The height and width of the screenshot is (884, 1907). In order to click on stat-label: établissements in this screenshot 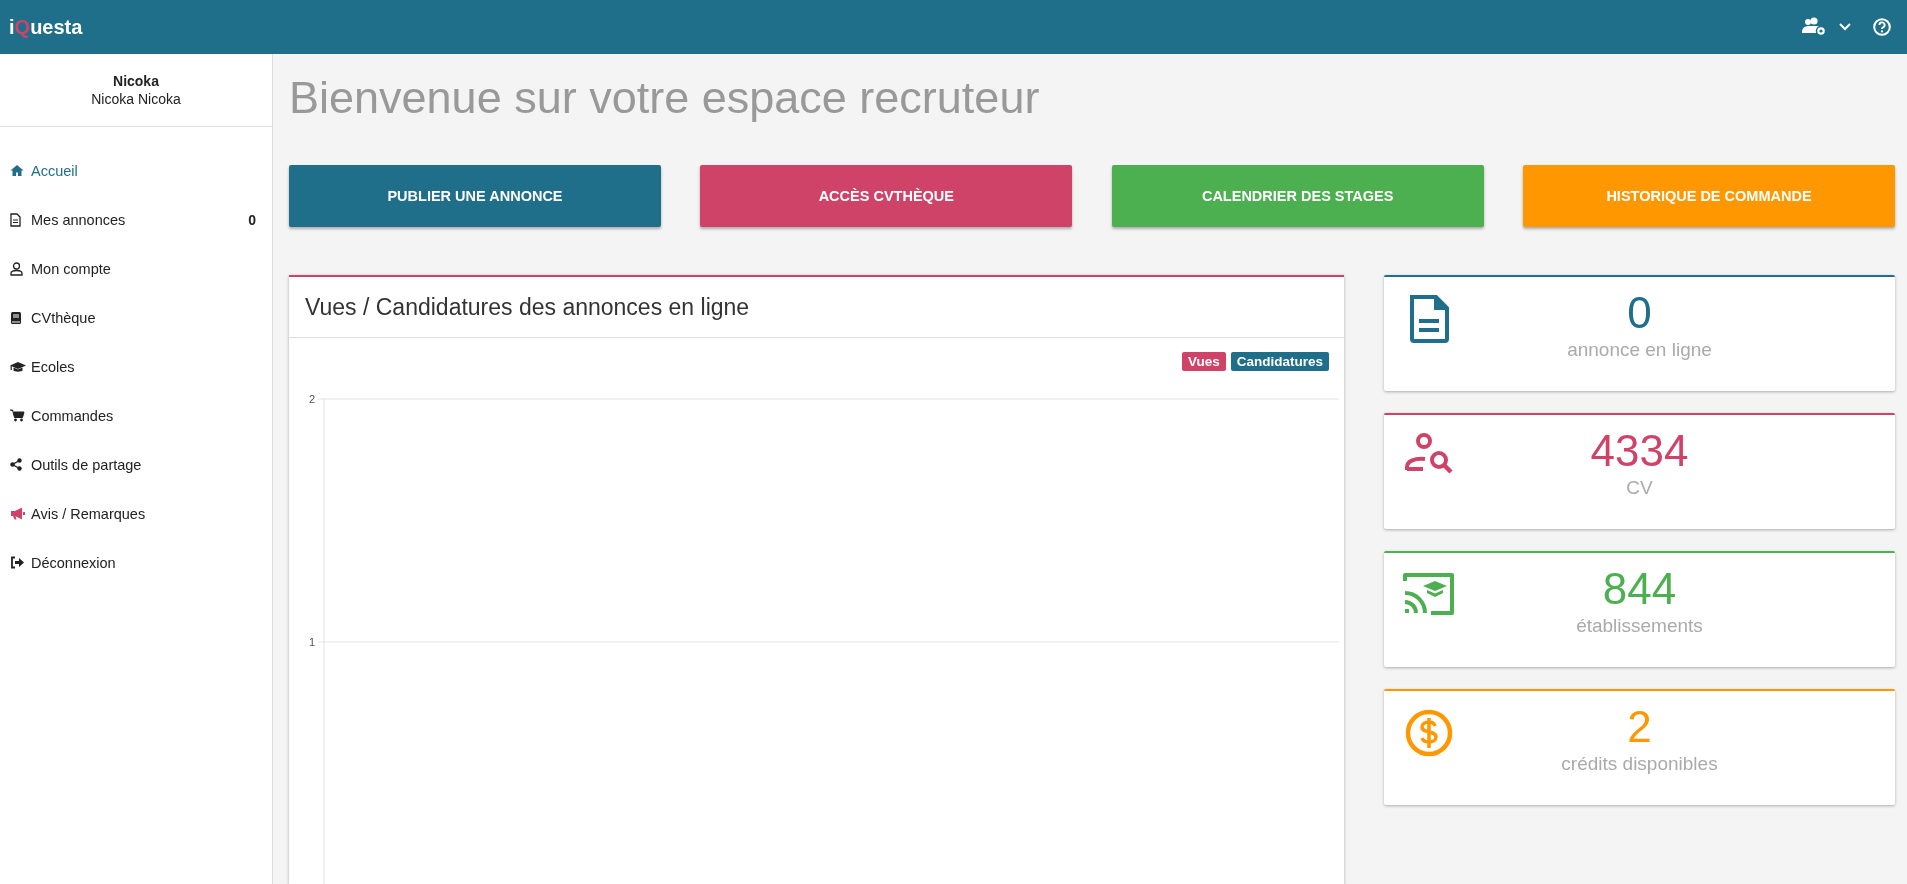, I will do `click(1639, 626)`.